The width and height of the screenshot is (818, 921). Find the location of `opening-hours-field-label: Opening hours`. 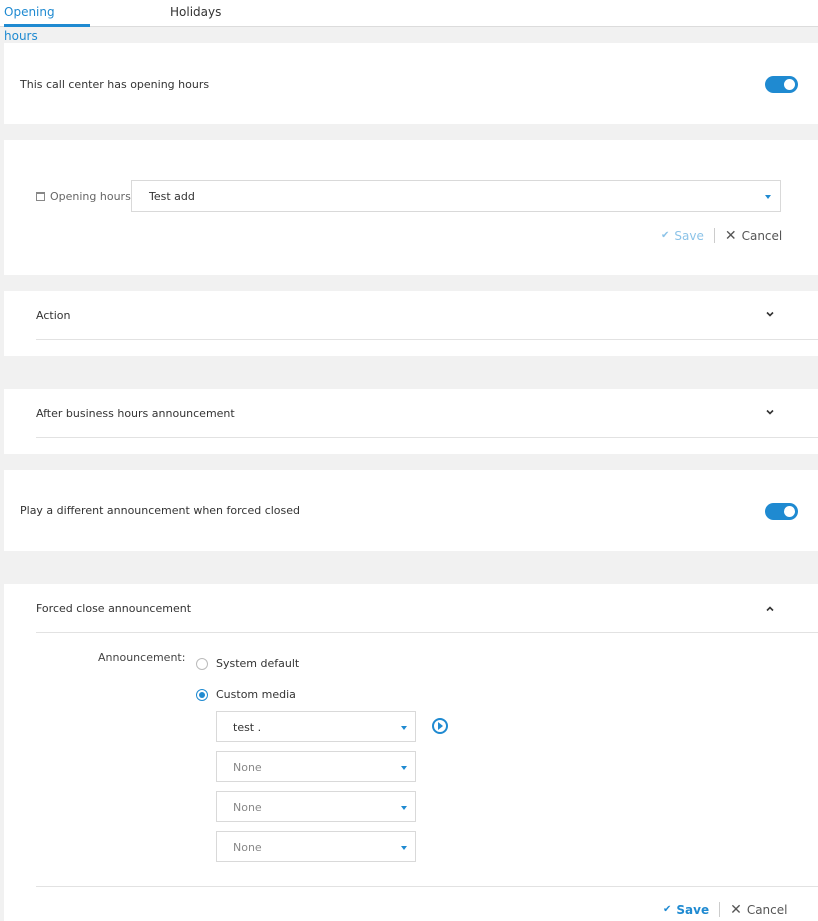

opening-hours-field-label: Opening hours is located at coordinates (83, 196).